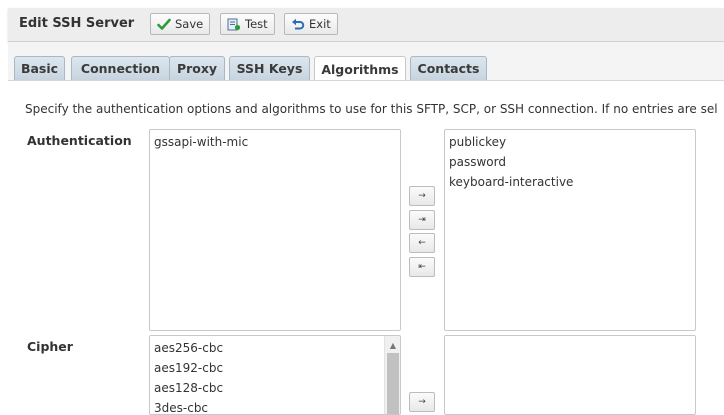 This screenshot has height=415, width=724. Describe the element at coordinates (366, 80) in the screenshot. I see `tab-content-border` at that location.